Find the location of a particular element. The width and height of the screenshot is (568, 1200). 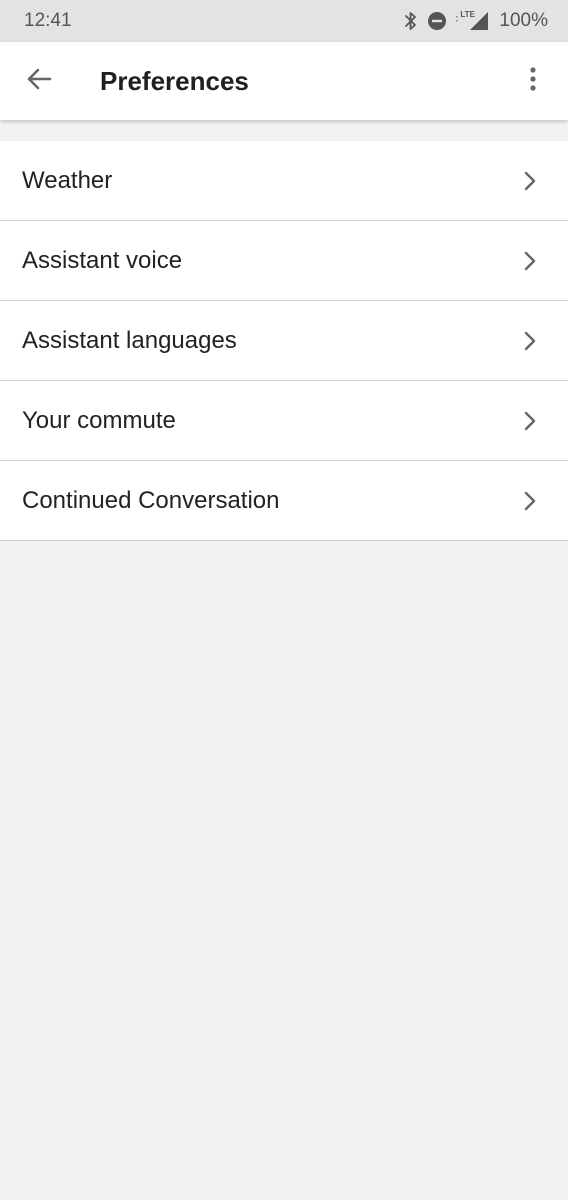

status-icons: LTE 100% is located at coordinates (476, 21).